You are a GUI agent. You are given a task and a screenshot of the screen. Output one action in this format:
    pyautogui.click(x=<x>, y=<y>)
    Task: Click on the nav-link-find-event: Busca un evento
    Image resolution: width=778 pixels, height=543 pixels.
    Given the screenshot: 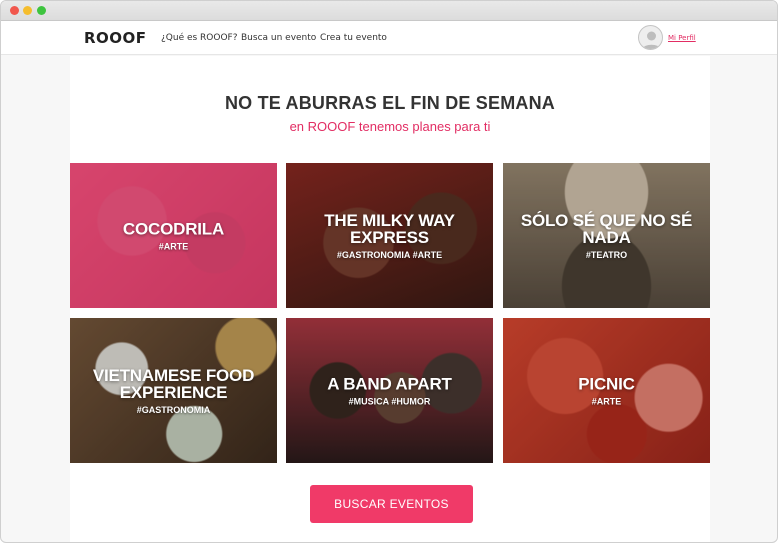 What is the action you would take?
    pyautogui.click(x=278, y=38)
    